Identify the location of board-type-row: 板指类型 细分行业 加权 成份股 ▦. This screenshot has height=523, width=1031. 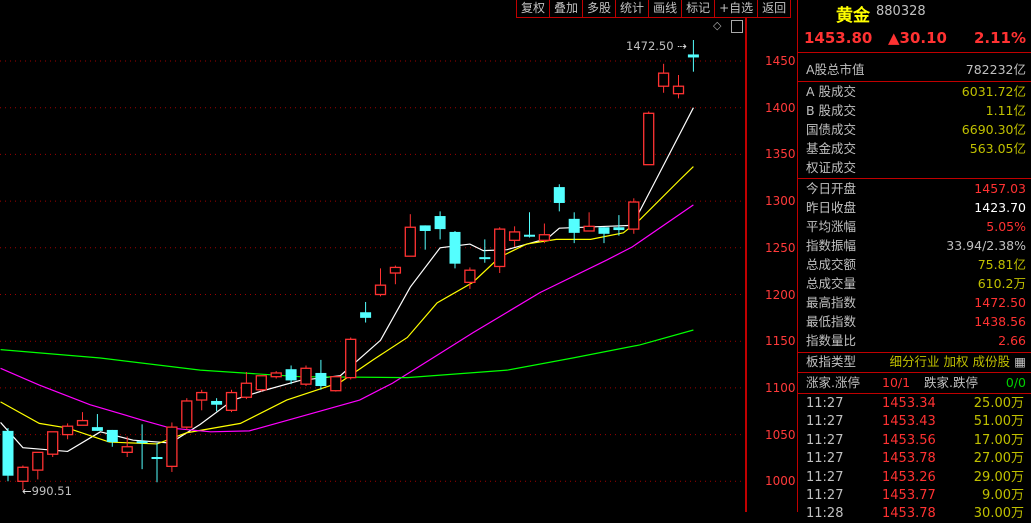
(914, 361).